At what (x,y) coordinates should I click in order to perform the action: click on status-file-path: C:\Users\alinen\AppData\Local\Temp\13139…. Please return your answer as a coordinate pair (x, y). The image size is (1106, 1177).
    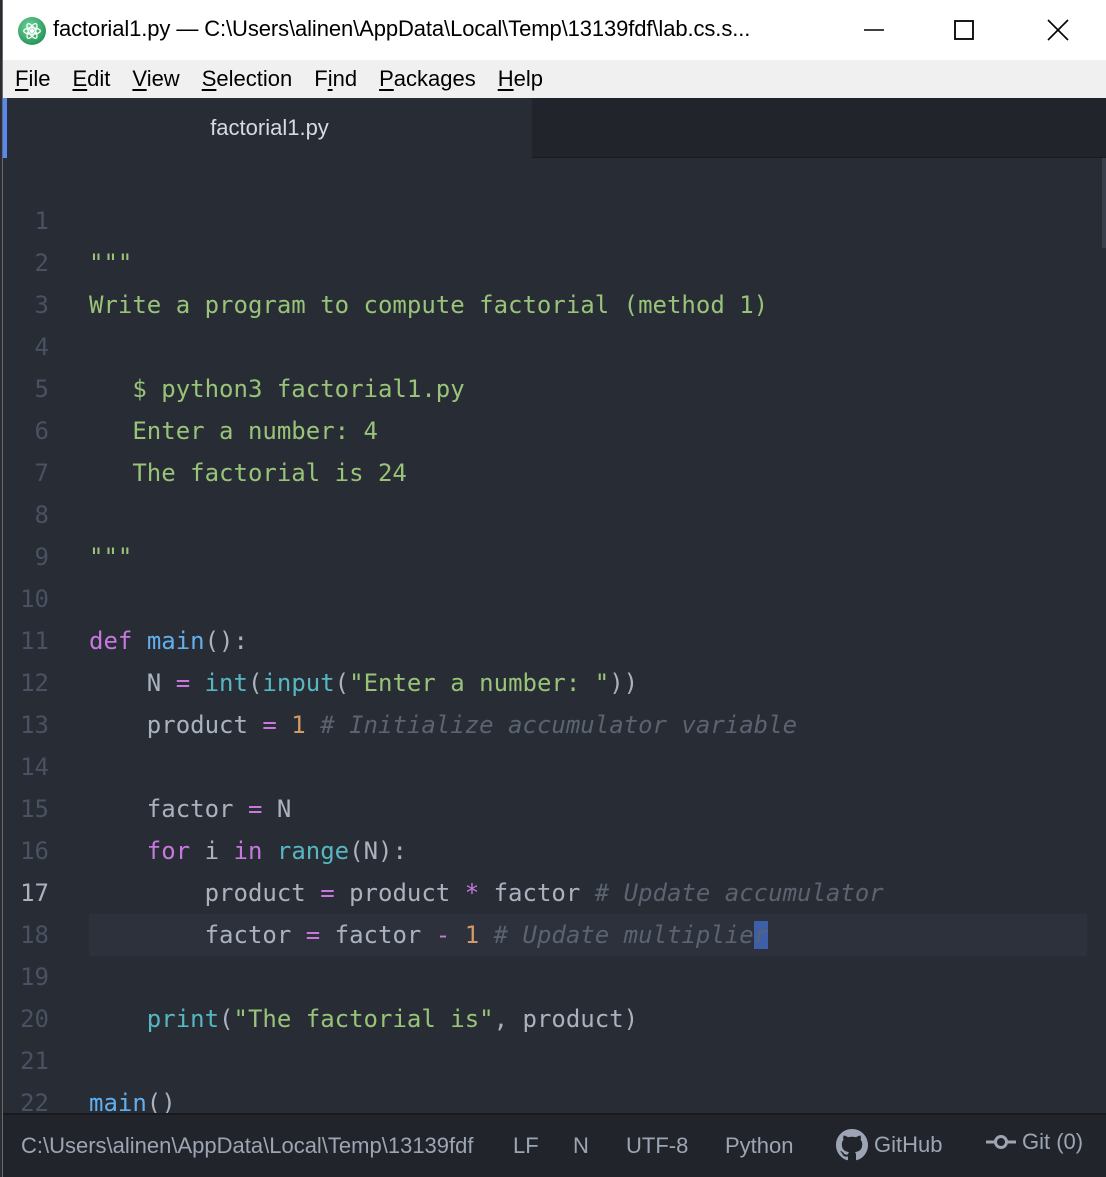
    Looking at the image, I should click on (248, 1146).